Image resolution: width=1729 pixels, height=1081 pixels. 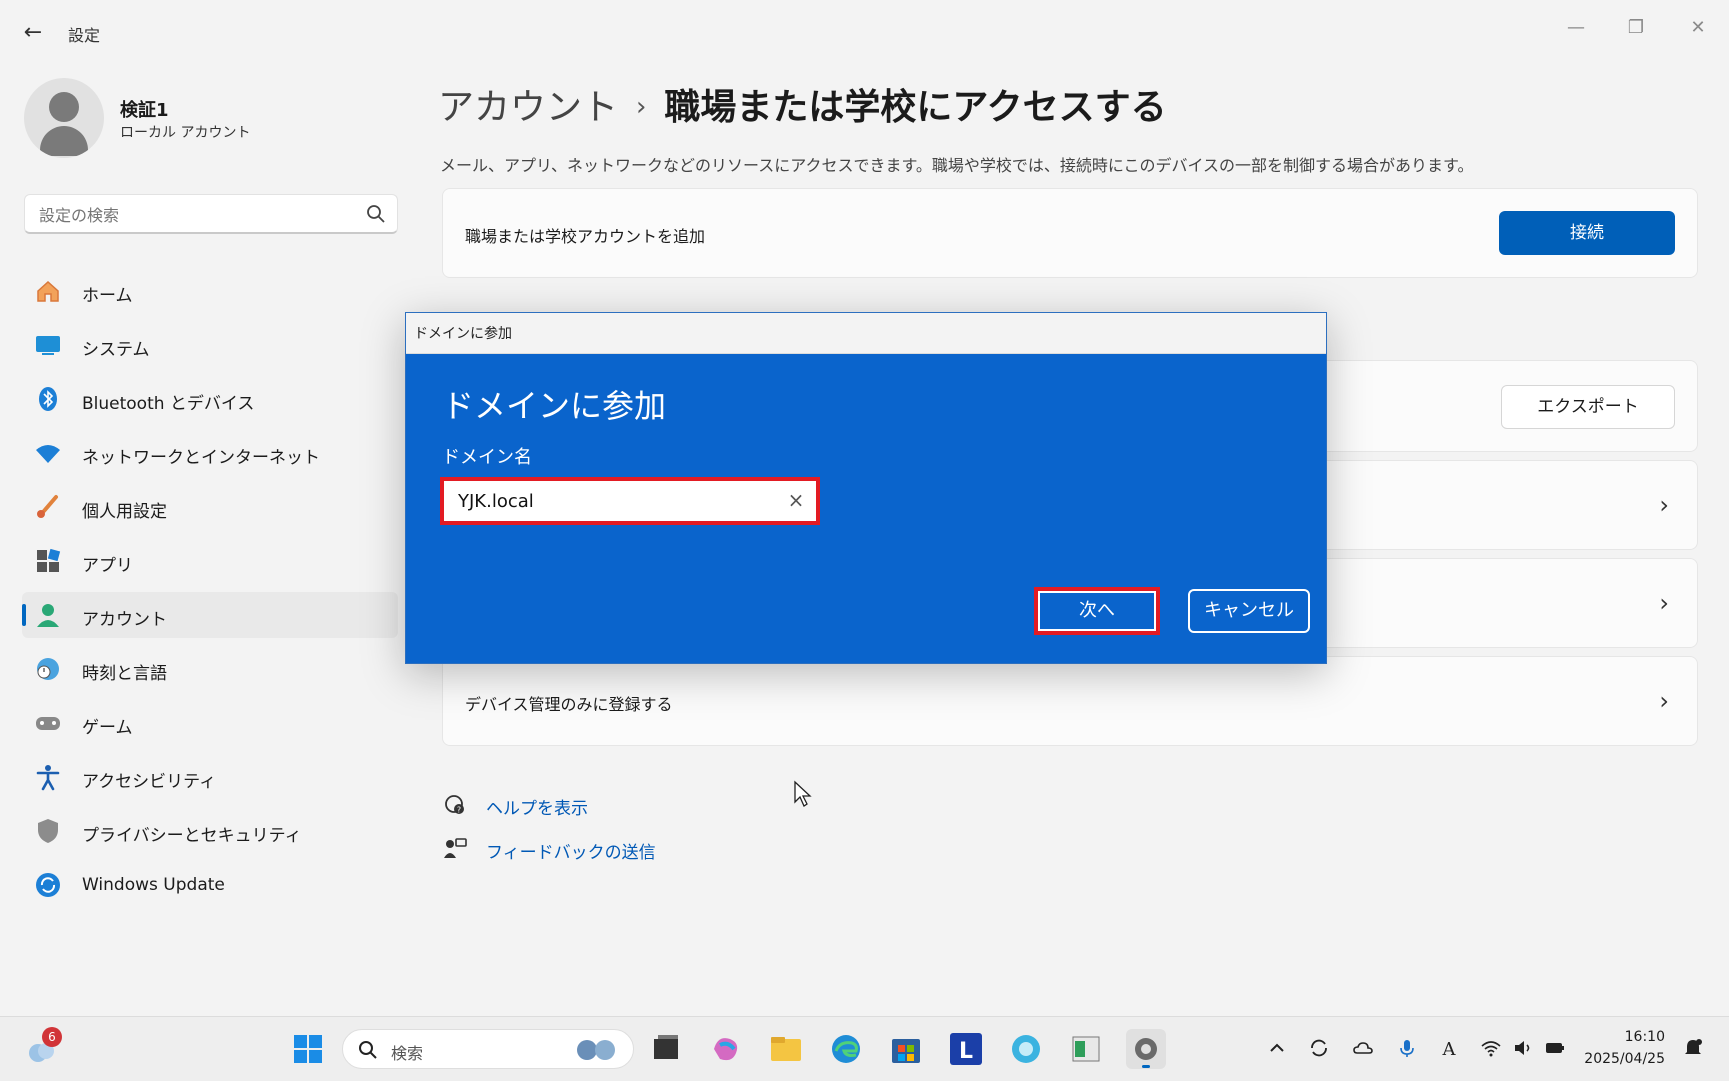 I want to click on app-circle-icon, so click(x=1026, y=1049).